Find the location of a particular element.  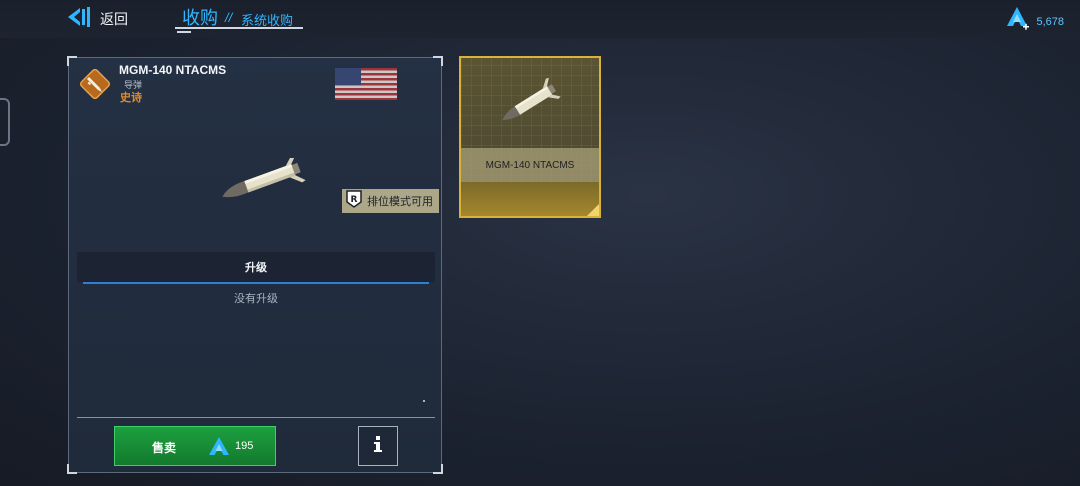

ranked-mode-badge: R 排位模式可用 is located at coordinates (390, 201).